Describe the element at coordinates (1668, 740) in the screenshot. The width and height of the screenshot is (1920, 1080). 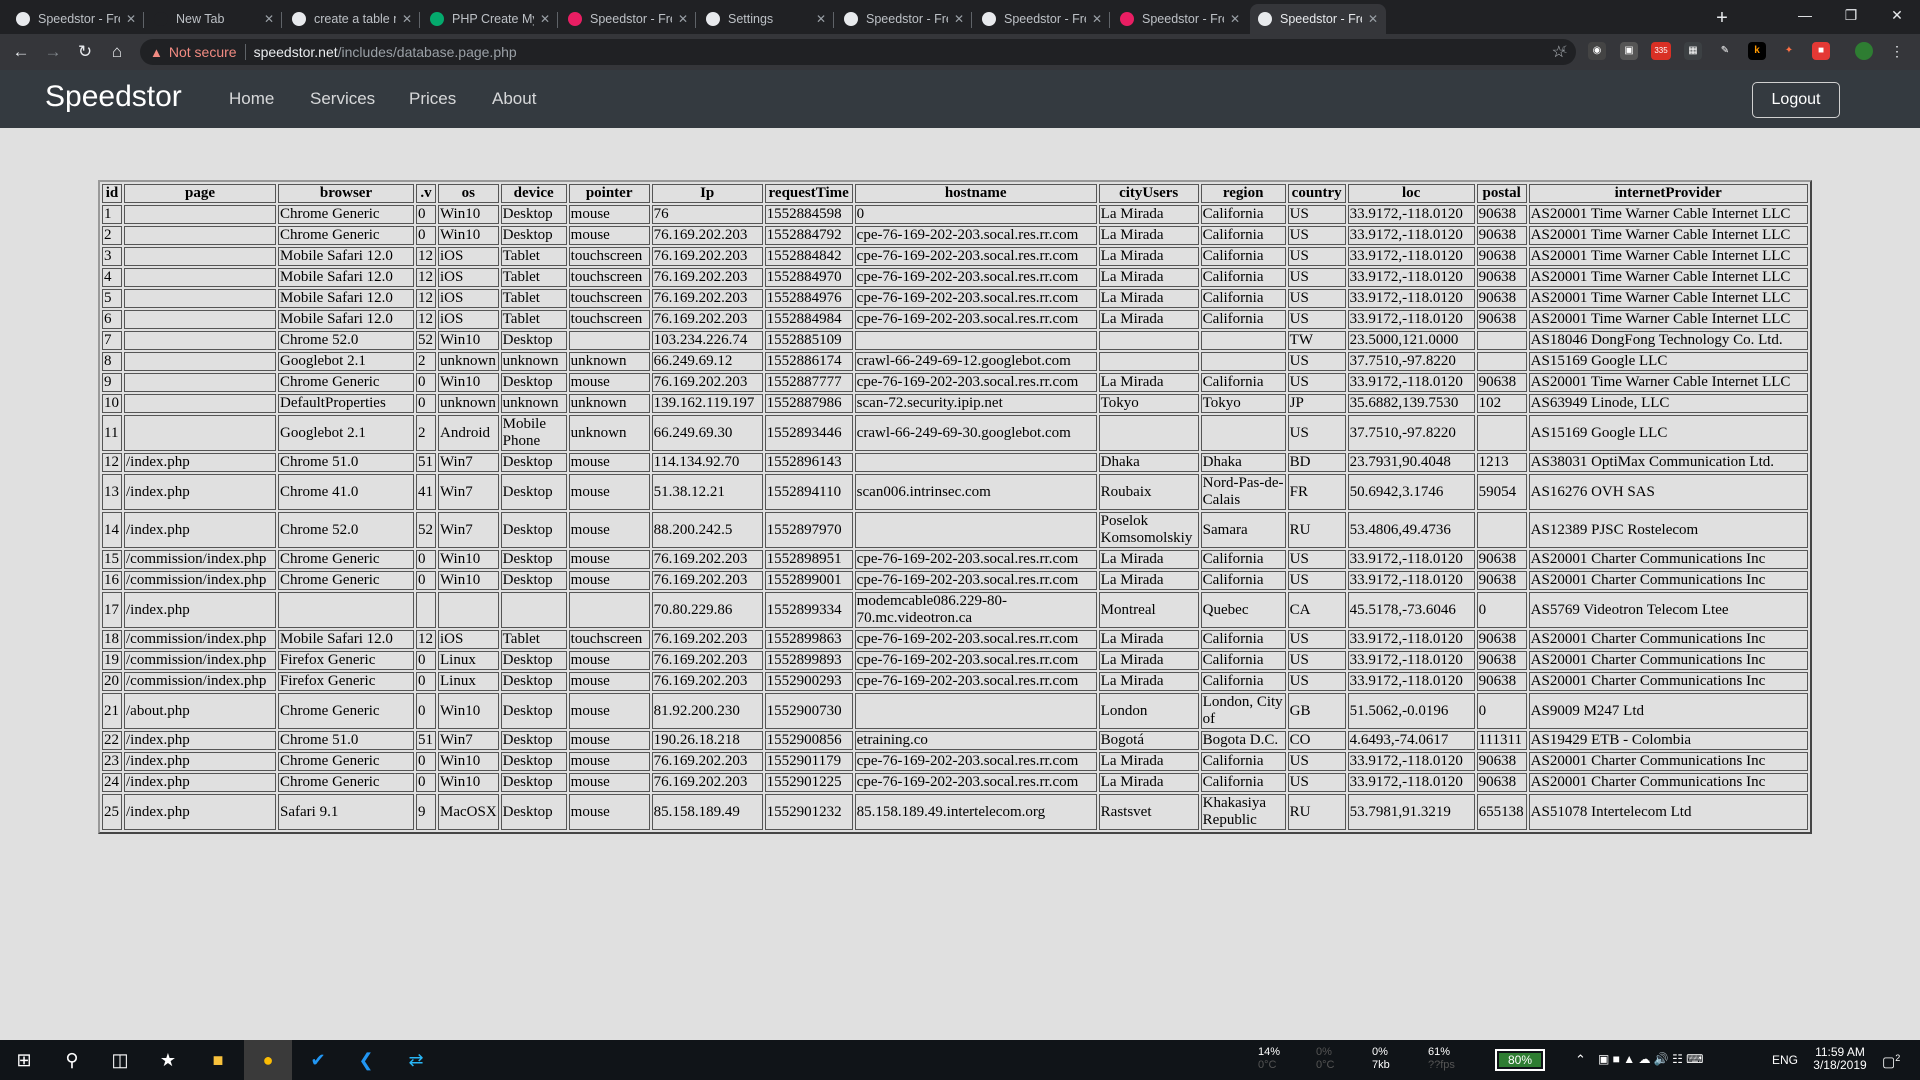
I see `table-cell-internetprovider: AS19429 ETB - Colombia` at that location.